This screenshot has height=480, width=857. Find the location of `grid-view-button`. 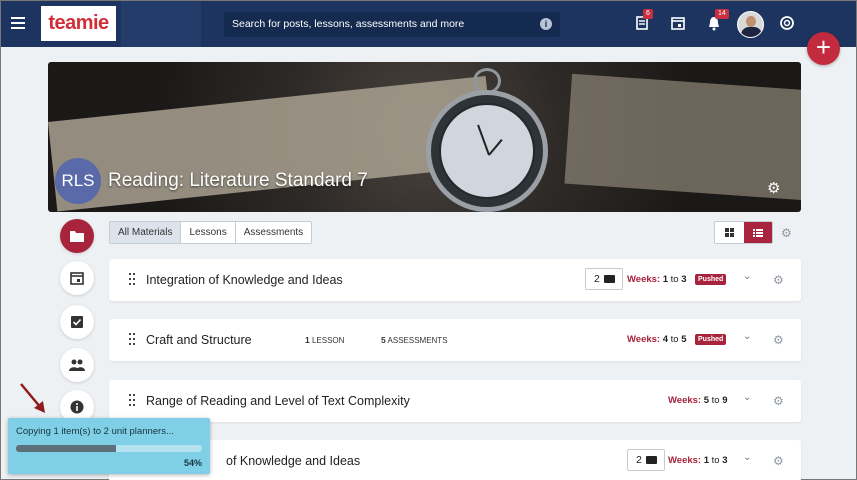

grid-view-button is located at coordinates (729, 232).